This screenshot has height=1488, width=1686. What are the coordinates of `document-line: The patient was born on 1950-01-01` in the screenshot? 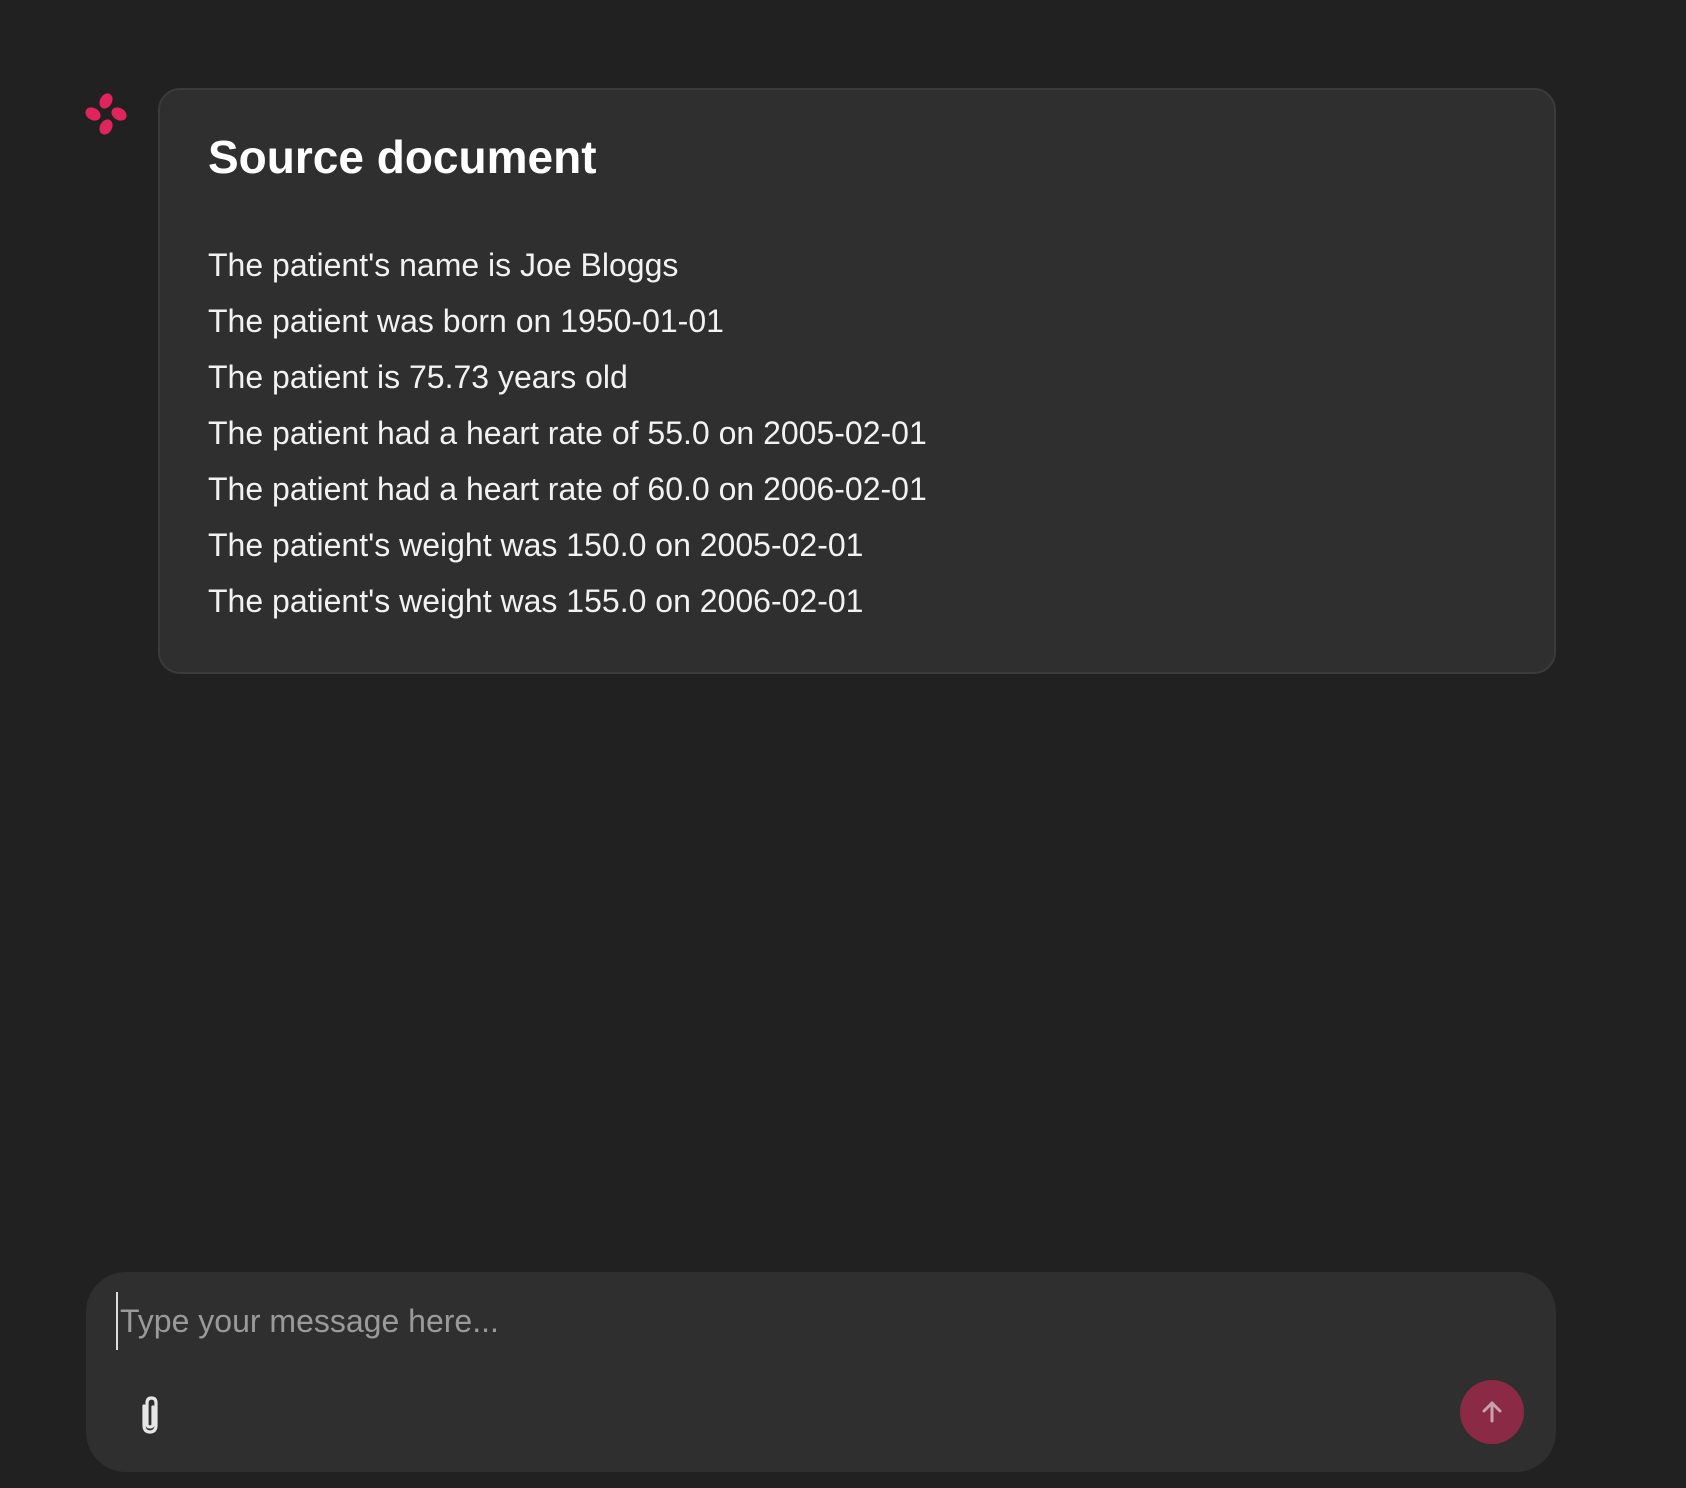 It's located at (466, 321).